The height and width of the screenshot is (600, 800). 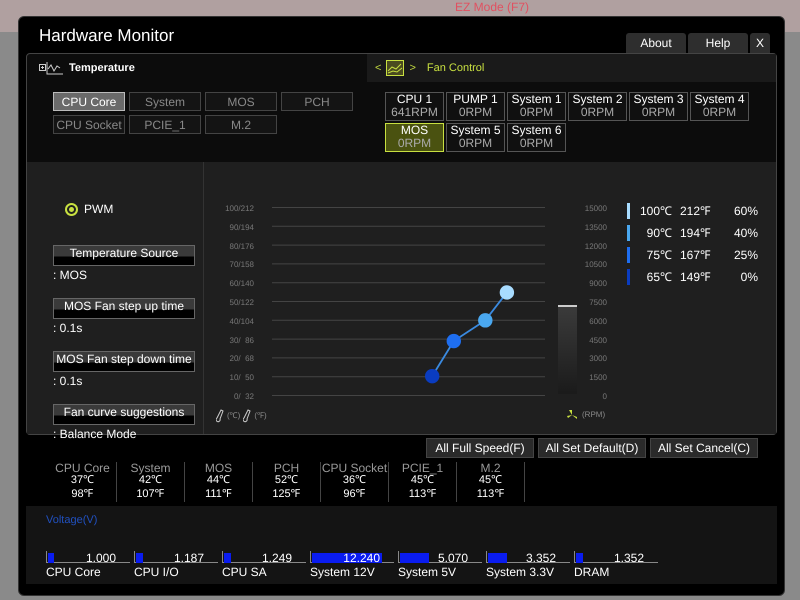 I want to click on fahrenheit-value: 167℉, so click(x=694, y=255).